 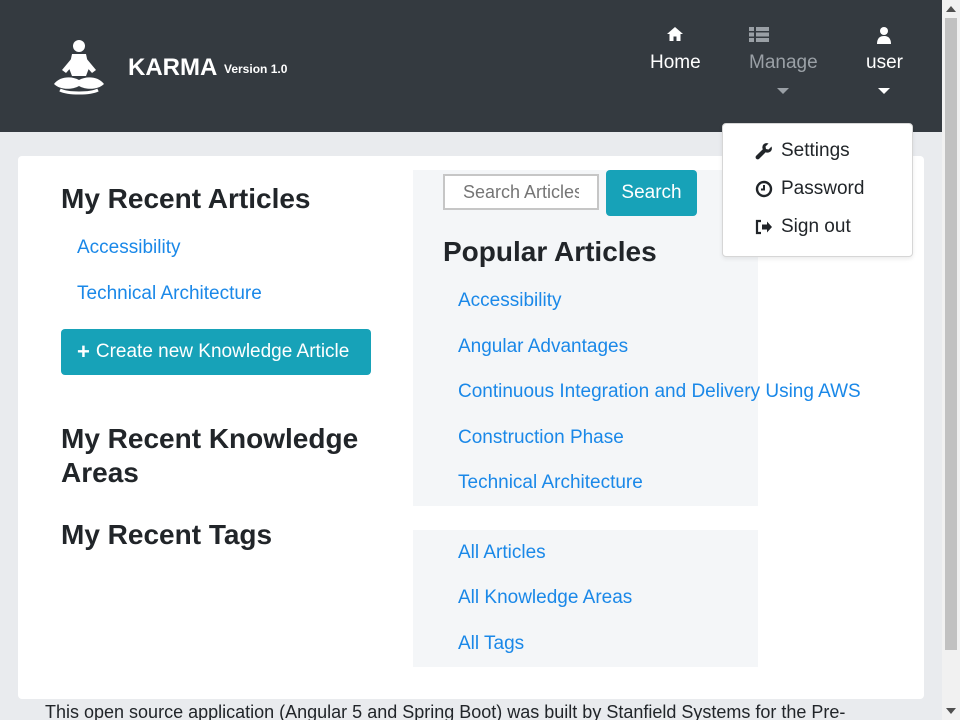 What do you see at coordinates (763, 227) in the screenshot?
I see `sign-out-icon` at bounding box center [763, 227].